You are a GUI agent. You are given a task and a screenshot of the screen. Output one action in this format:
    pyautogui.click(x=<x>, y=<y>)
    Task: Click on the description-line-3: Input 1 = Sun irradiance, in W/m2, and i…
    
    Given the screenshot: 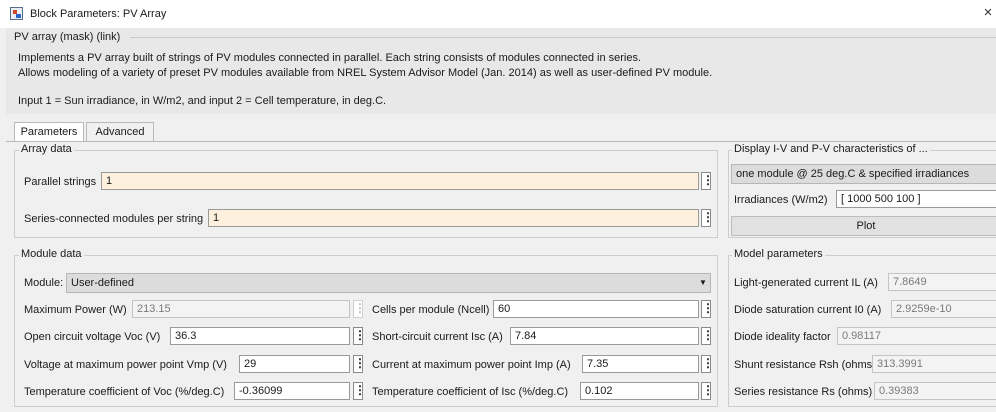 What is the action you would take?
    pyautogui.click(x=202, y=101)
    